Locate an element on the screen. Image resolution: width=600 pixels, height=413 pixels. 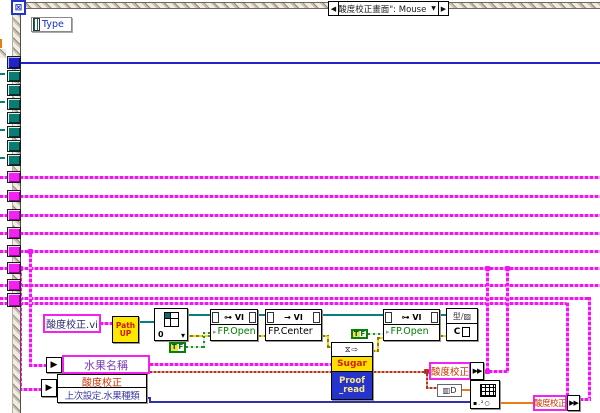
format-node-glyphs: ▪.²○ is located at coordinates (482, 403).